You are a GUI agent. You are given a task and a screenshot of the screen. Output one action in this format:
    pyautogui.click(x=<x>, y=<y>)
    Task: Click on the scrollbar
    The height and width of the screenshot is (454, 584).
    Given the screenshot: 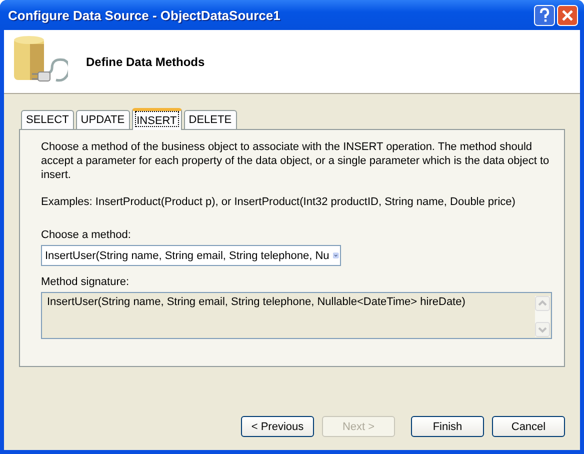 What is the action you would take?
    pyautogui.click(x=542, y=316)
    